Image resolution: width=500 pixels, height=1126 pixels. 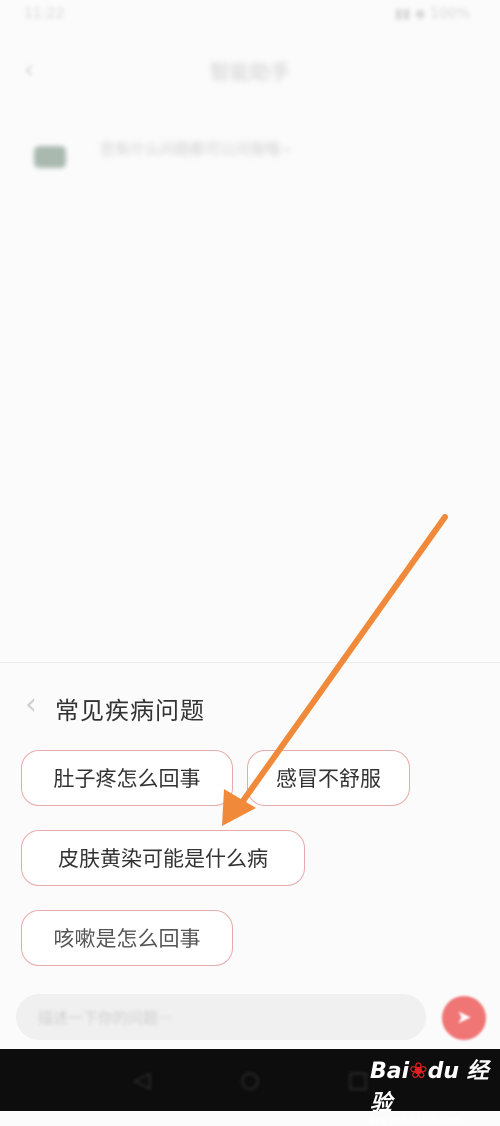 What do you see at coordinates (390, 1071) in the screenshot?
I see `watermark-logo-left: Bai` at bounding box center [390, 1071].